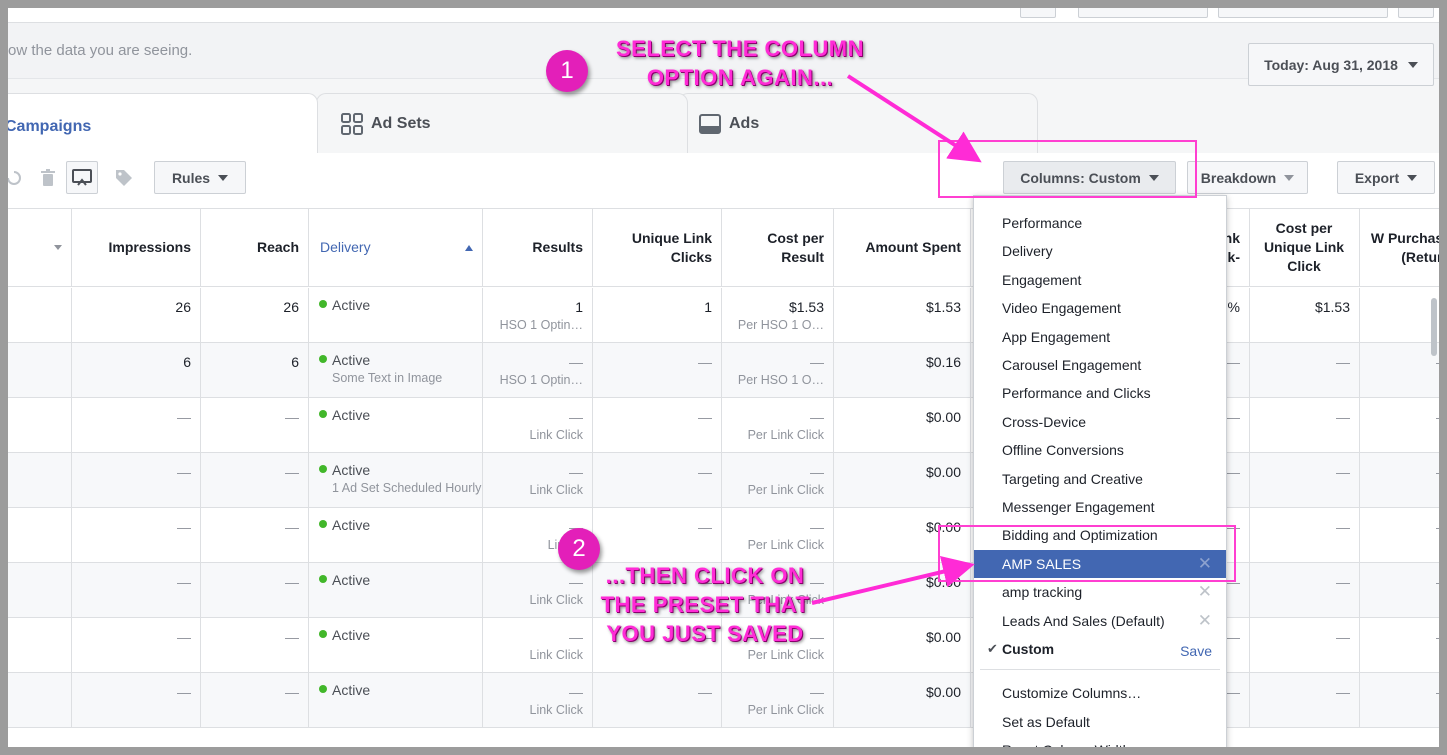 This screenshot has width=1447, height=755. What do you see at coordinates (255, 248) in the screenshot?
I see `column-header-reach: Reach` at bounding box center [255, 248].